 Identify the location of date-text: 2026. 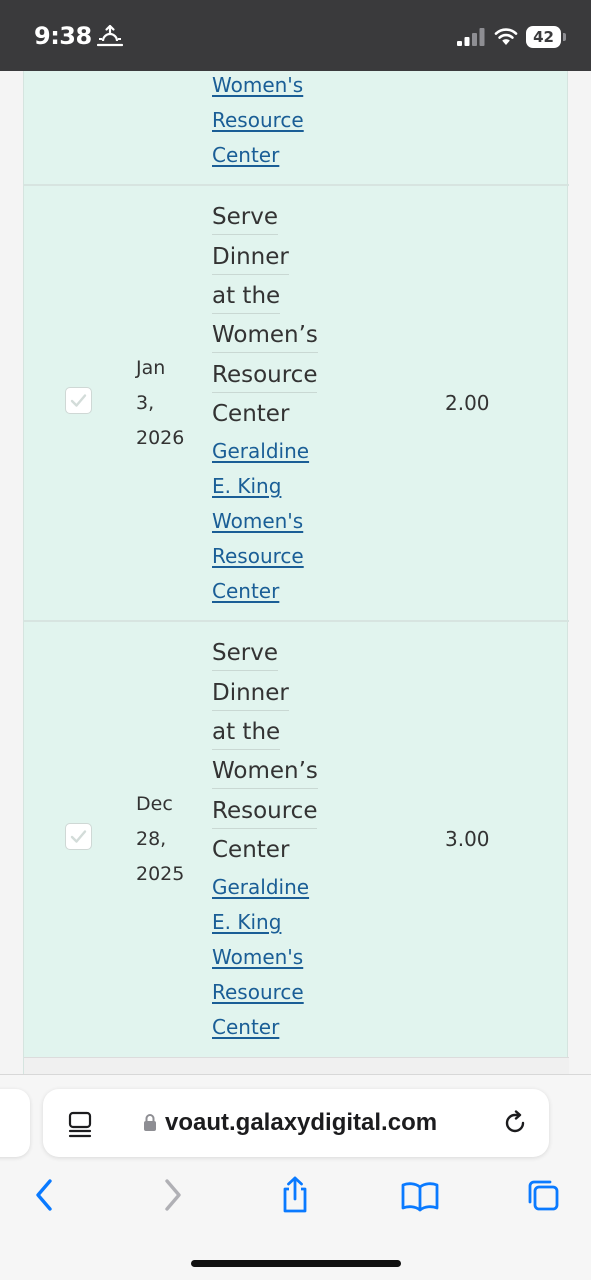
(160, 438).